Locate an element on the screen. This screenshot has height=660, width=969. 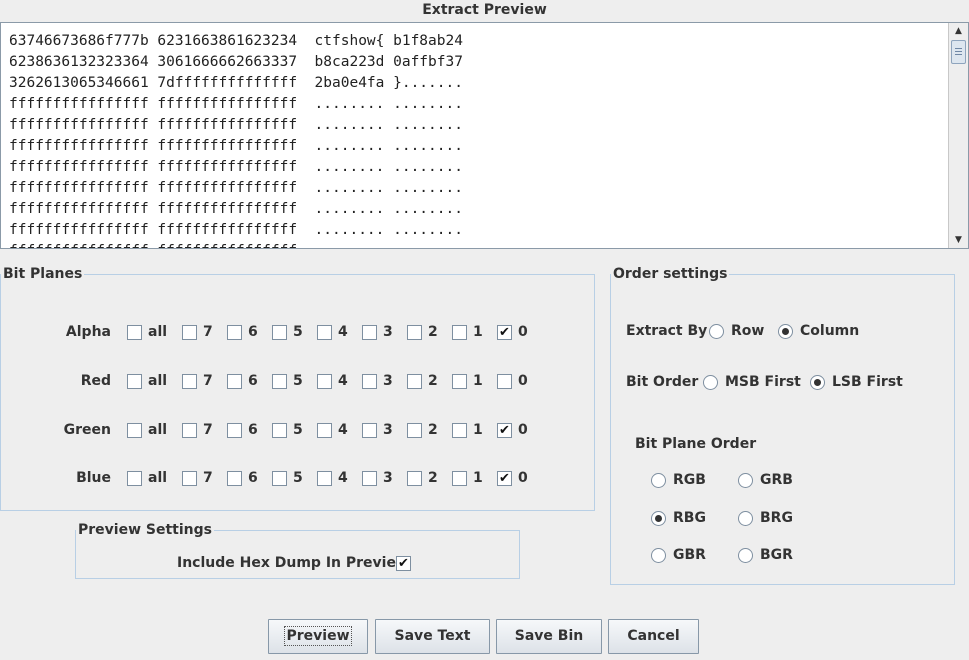
alpha-bit-3-checkbox is located at coordinates (369, 332).